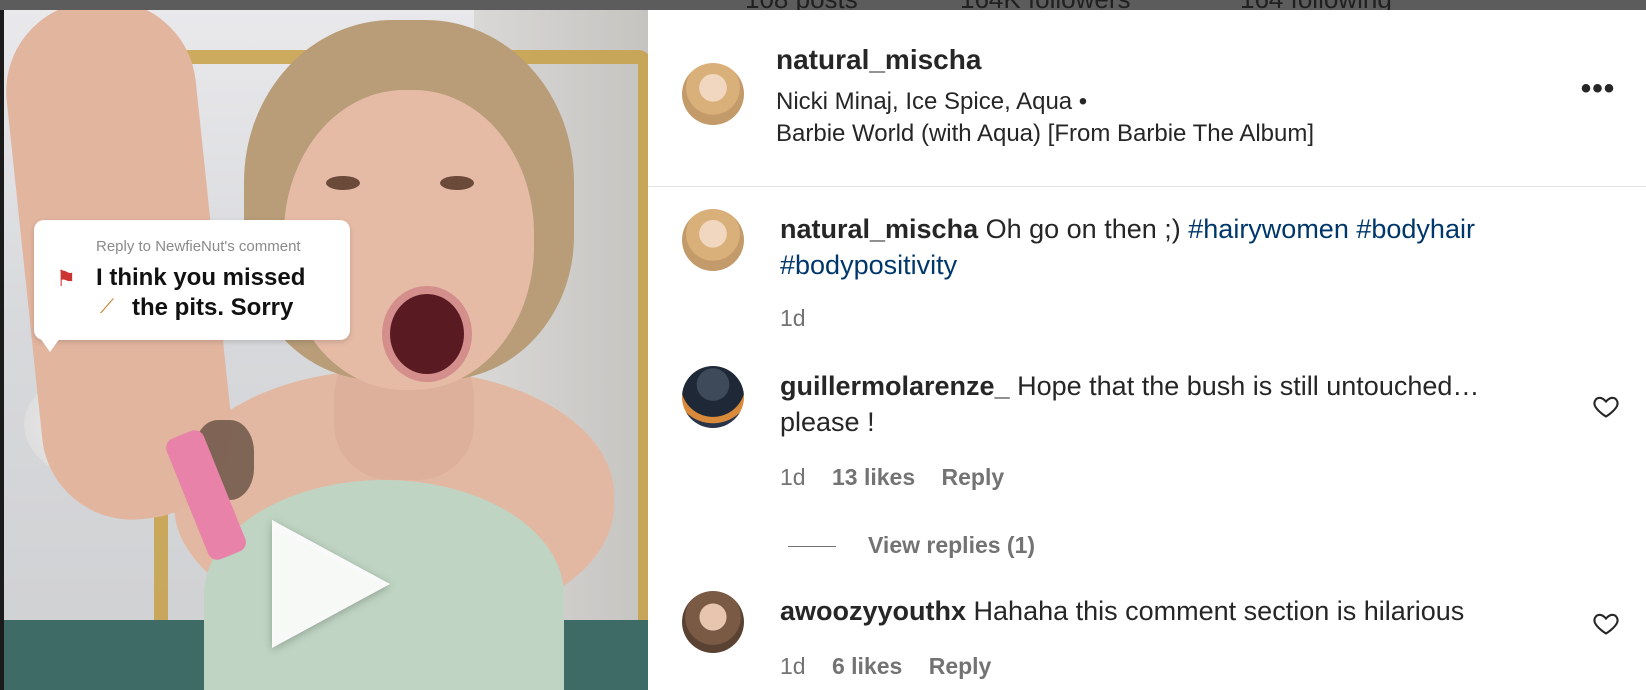 Image resolution: width=1646 pixels, height=690 pixels. I want to click on play-icon, so click(331, 584).